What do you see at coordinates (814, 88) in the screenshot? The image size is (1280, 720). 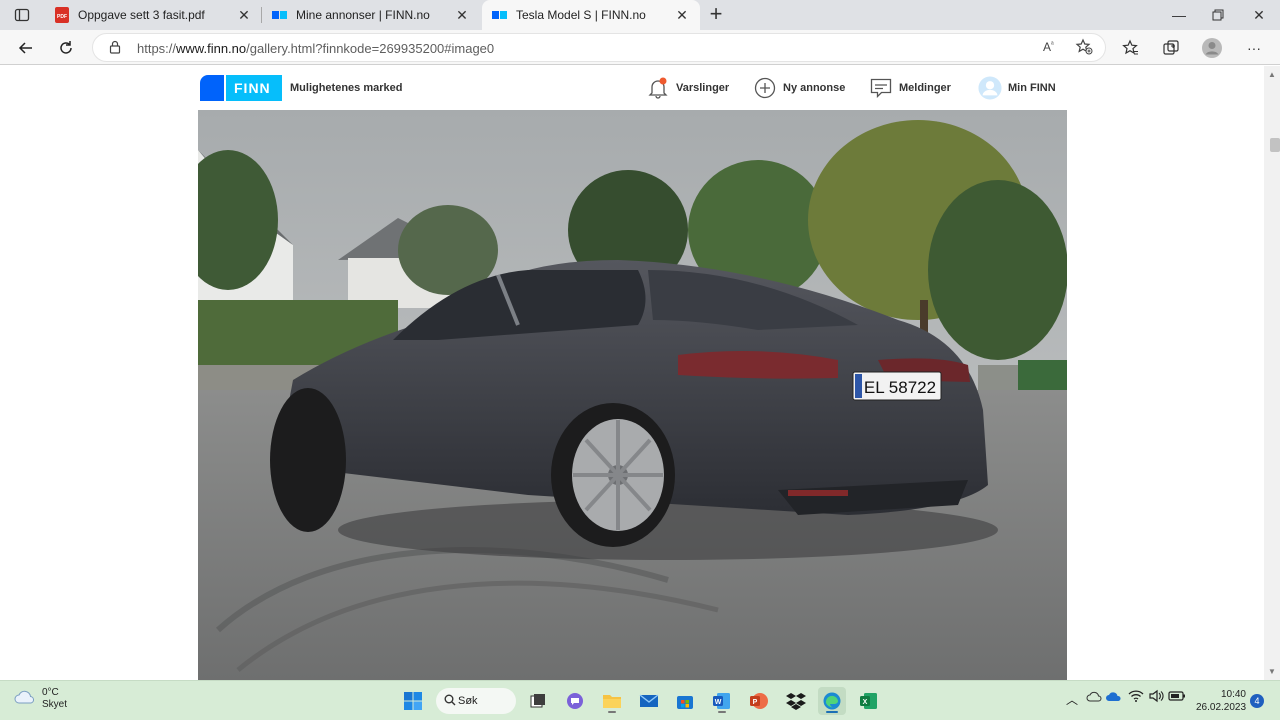 I see `nav-label: Ny annonse` at bounding box center [814, 88].